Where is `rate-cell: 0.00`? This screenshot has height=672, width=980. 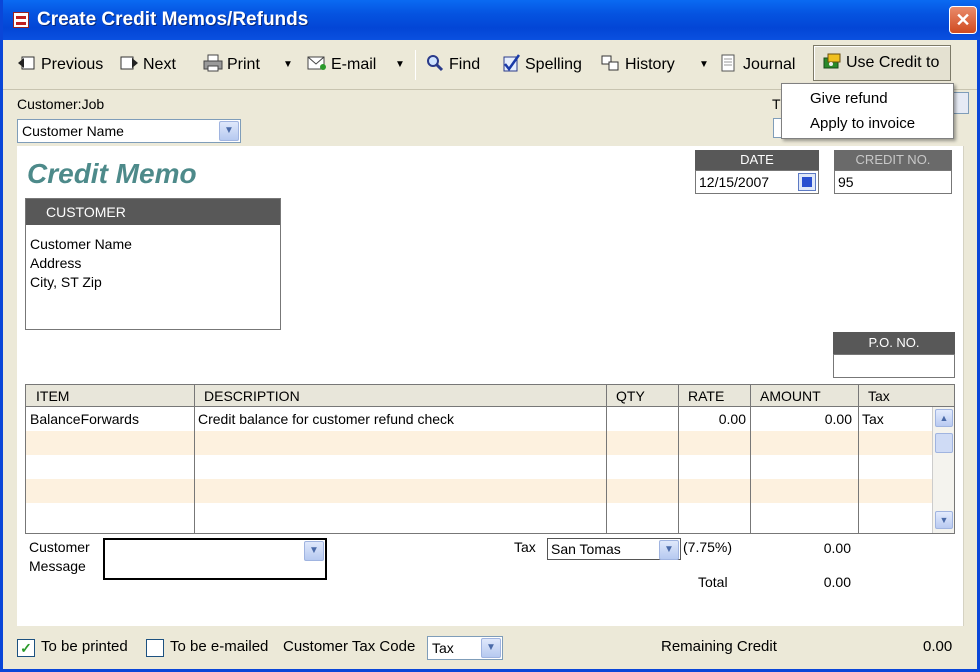 rate-cell: 0.00 is located at coordinates (714, 419).